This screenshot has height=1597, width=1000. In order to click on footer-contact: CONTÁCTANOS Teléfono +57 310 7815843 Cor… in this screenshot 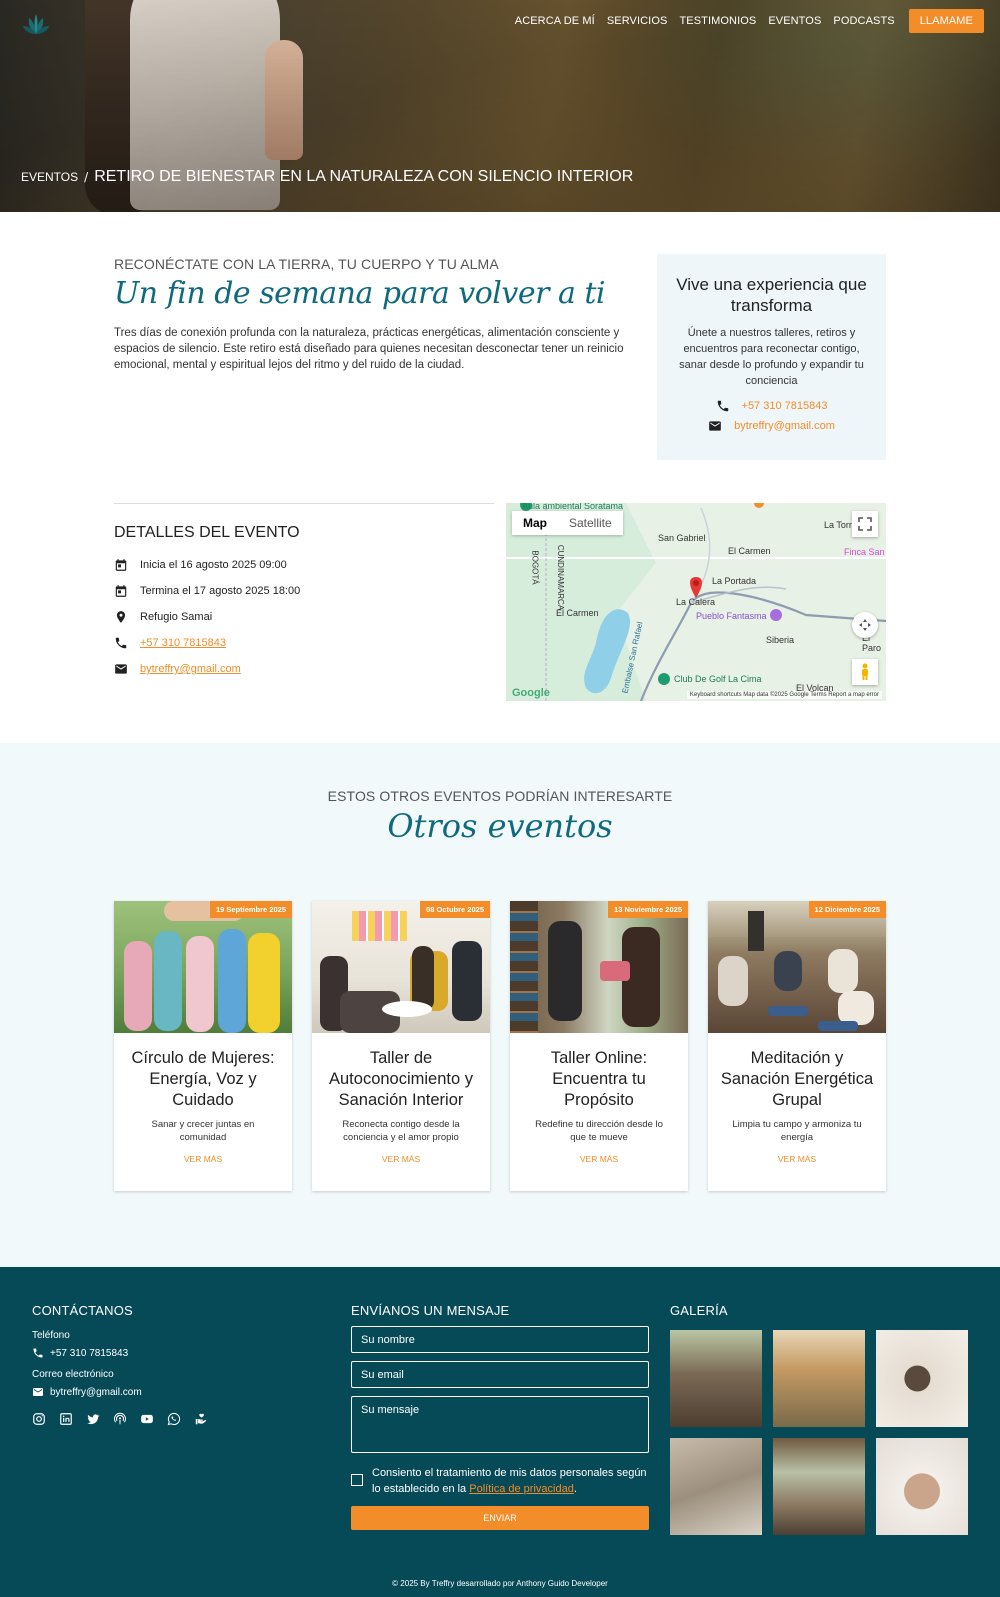, I will do `click(172, 1364)`.